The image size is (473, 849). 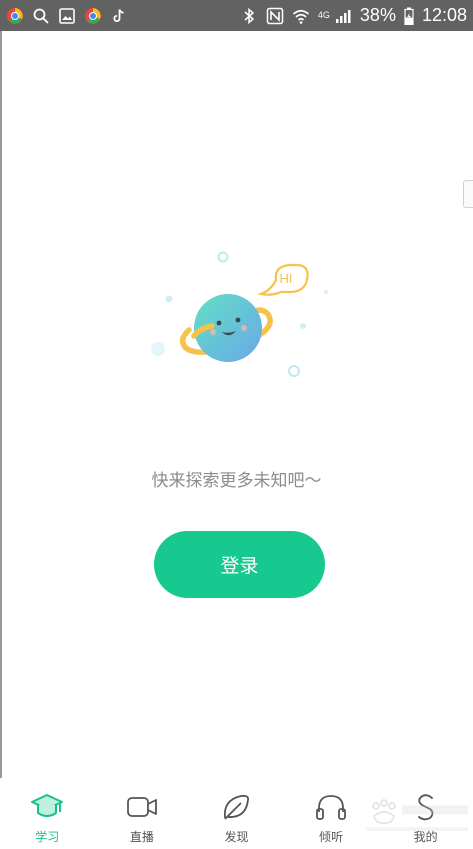 I want to click on gallery-icon, so click(x=67, y=16).